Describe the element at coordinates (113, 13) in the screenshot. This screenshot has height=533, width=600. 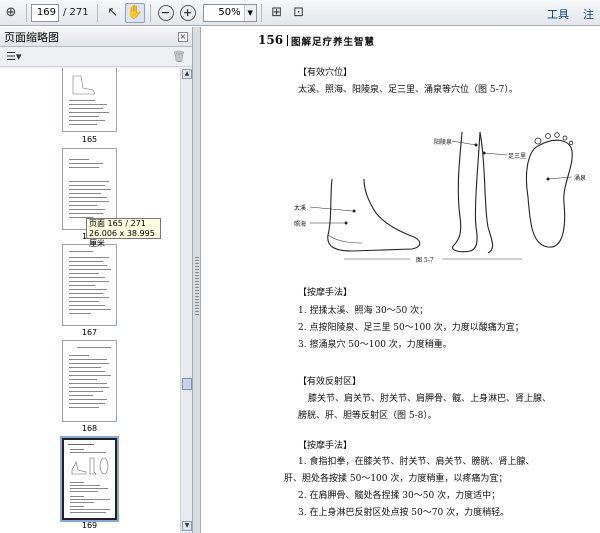
I see `select-arrow-icon: ↖` at that location.